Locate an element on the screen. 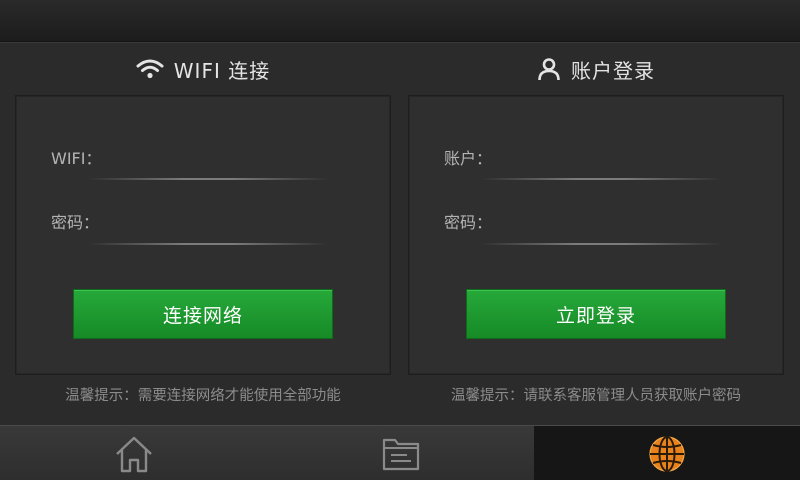 The image size is (800, 480). wifi-ssid-input is located at coordinates (218, 156).